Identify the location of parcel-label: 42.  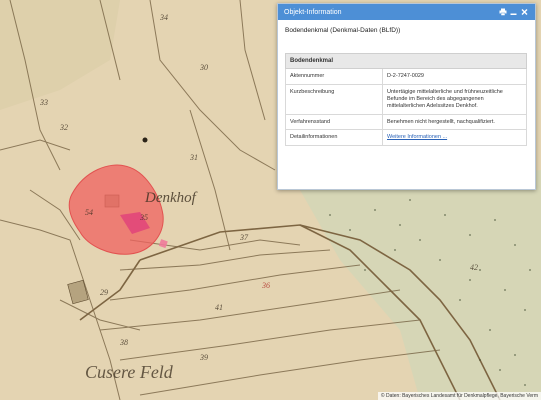
(474, 267).